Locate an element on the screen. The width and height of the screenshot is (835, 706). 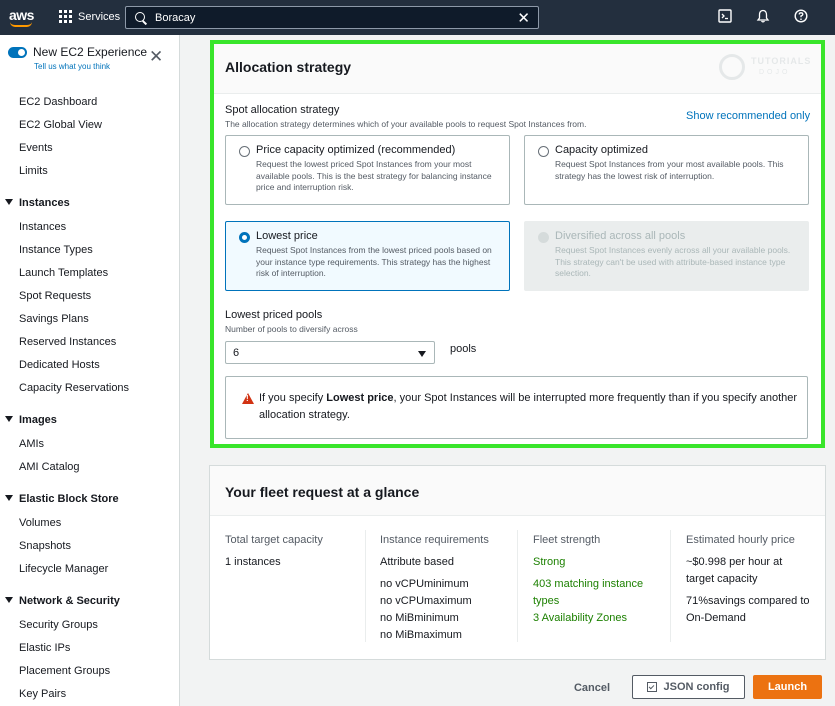
new-experience-toggle is located at coordinates (17, 52).